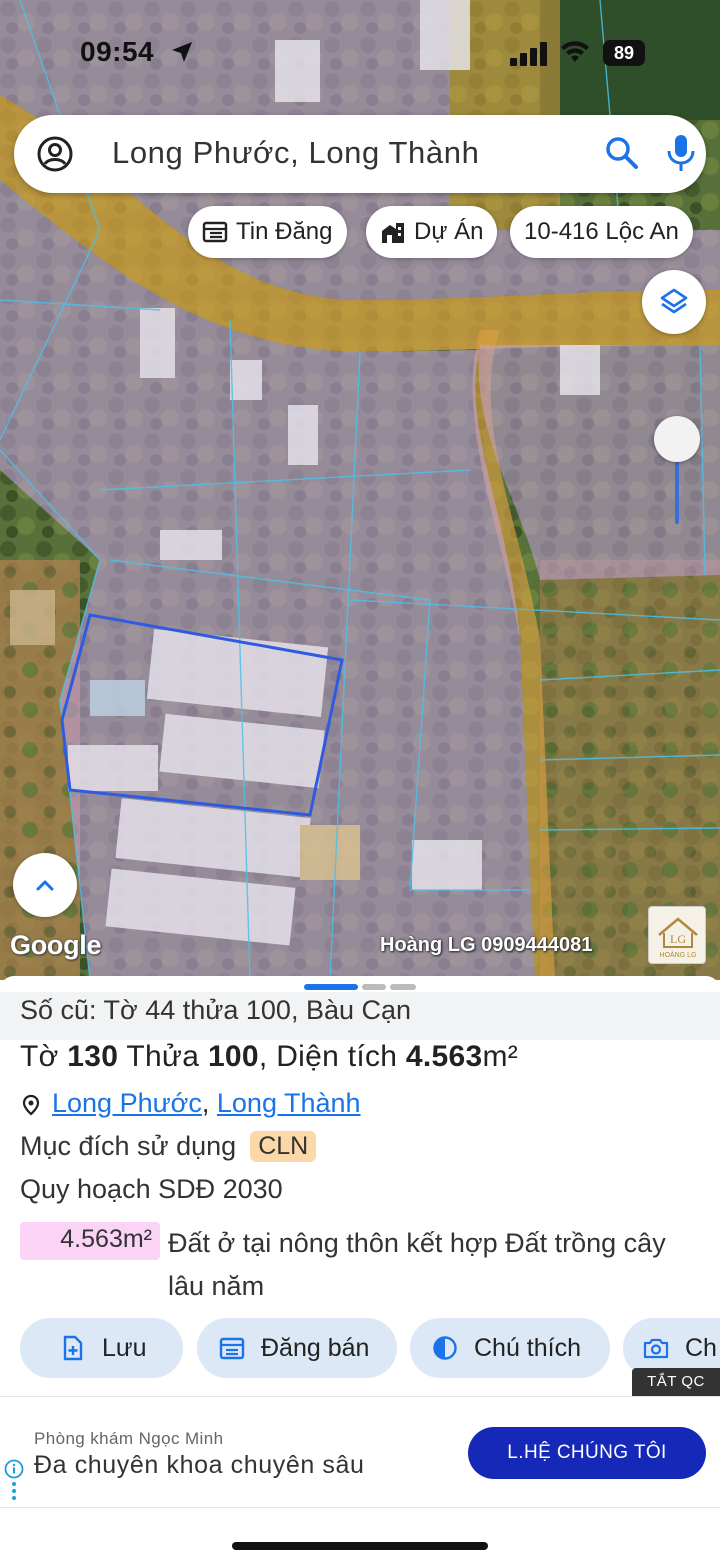 This screenshot has height=1564, width=720. I want to click on search-query: Long Phước, Long Thành, so click(295, 153).